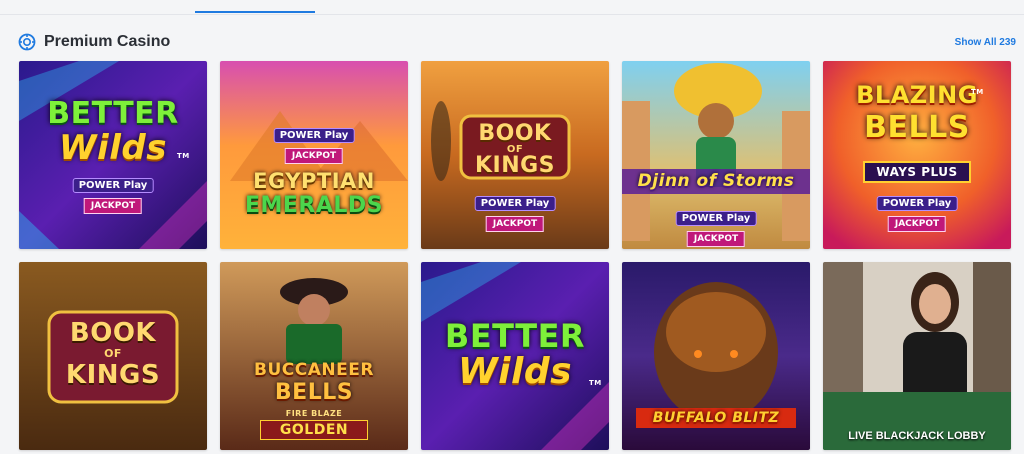  What do you see at coordinates (917, 436) in the screenshot?
I see `game-caption: LIVE BLACKJACK LOBBY` at bounding box center [917, 436].